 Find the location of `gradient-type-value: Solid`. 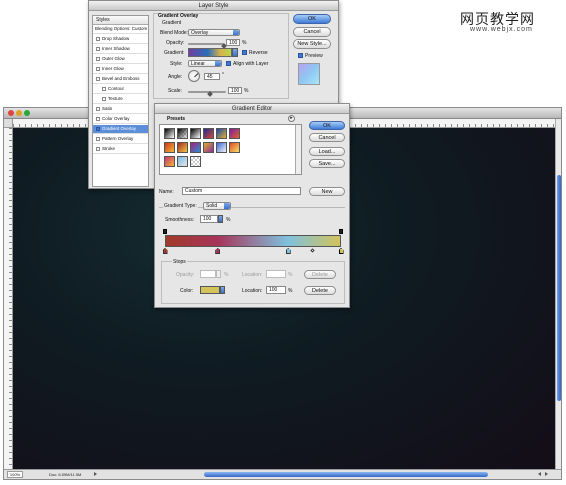

gradient-type-value: Solid is located at coordinates (212, 206).